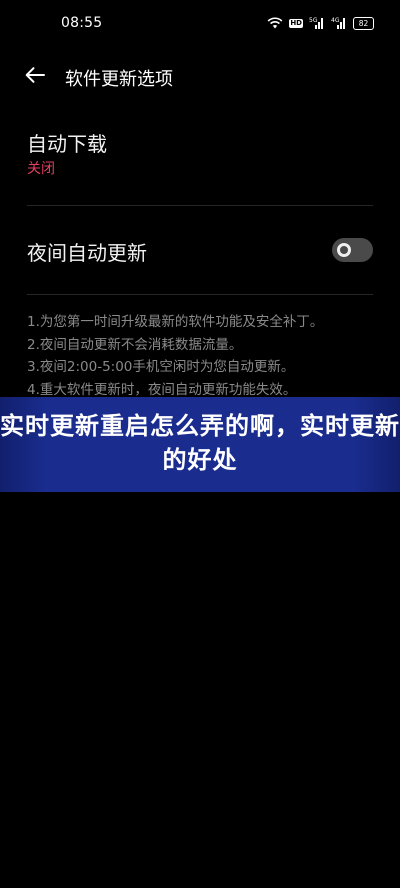 Image resolution: width=400 pixels, height=888 pixels. I want to click on arrow-left-icon, so click(35, 77).